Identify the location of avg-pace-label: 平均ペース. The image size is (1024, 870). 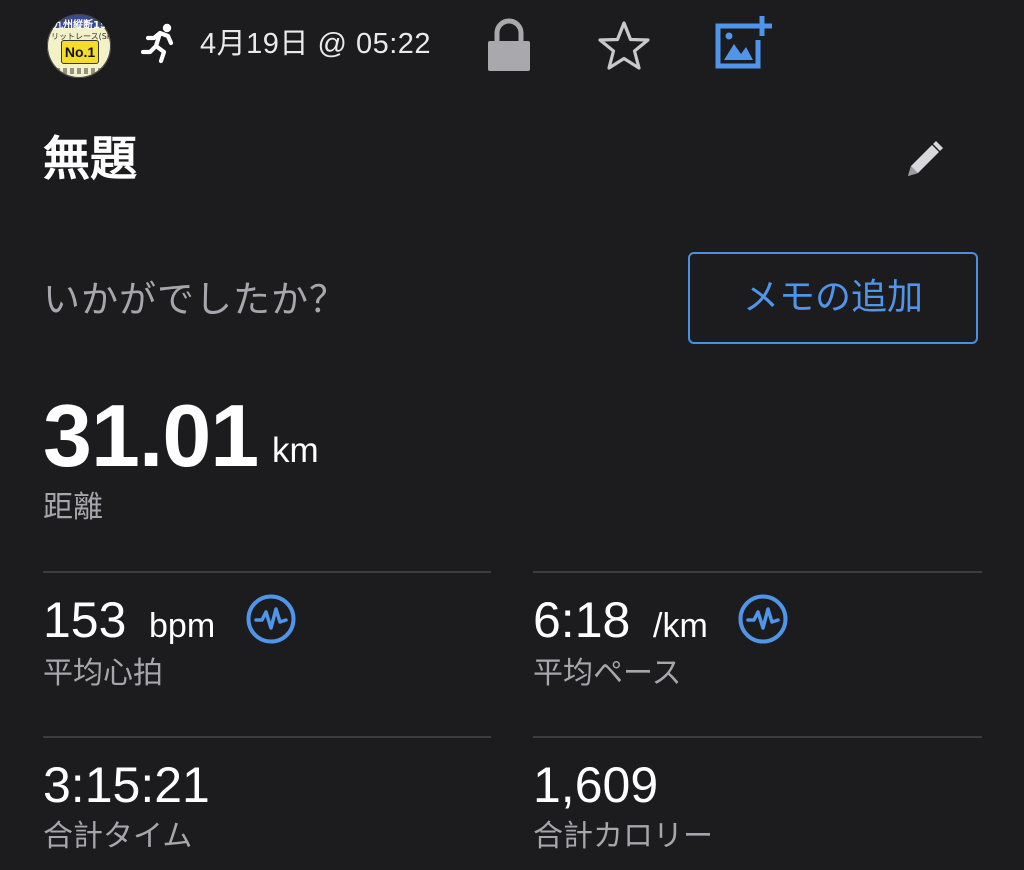
(607, 673).